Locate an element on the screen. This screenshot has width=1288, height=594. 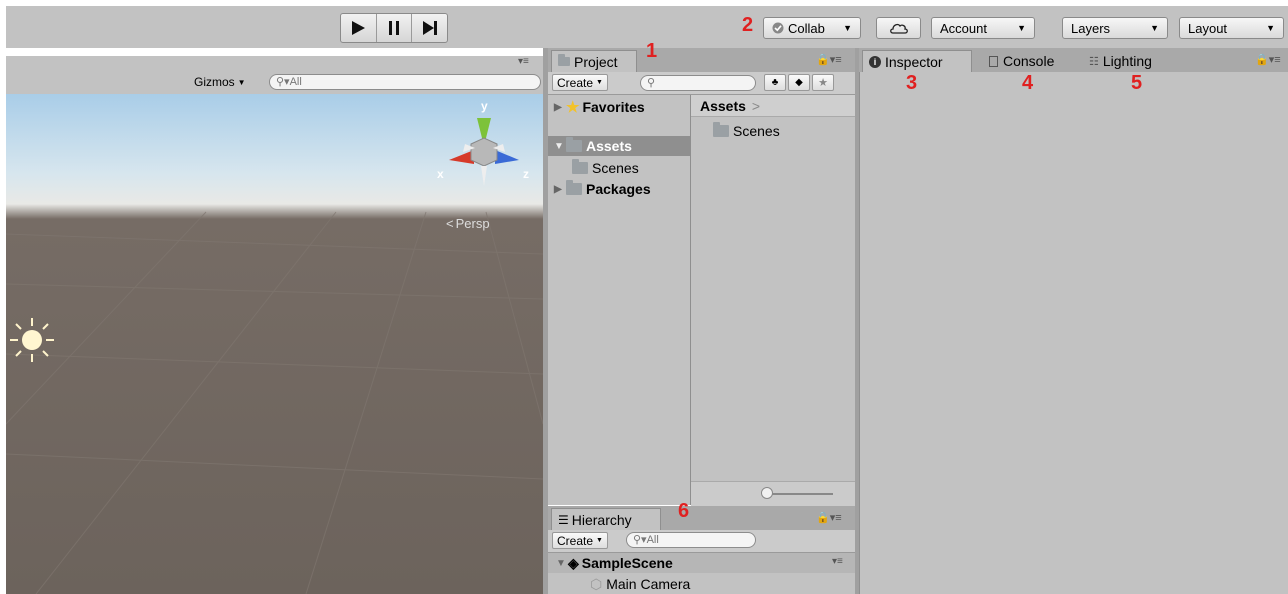
tree-item-favorites: ▶ ★ Favorites is located at coordinates (599, 107).